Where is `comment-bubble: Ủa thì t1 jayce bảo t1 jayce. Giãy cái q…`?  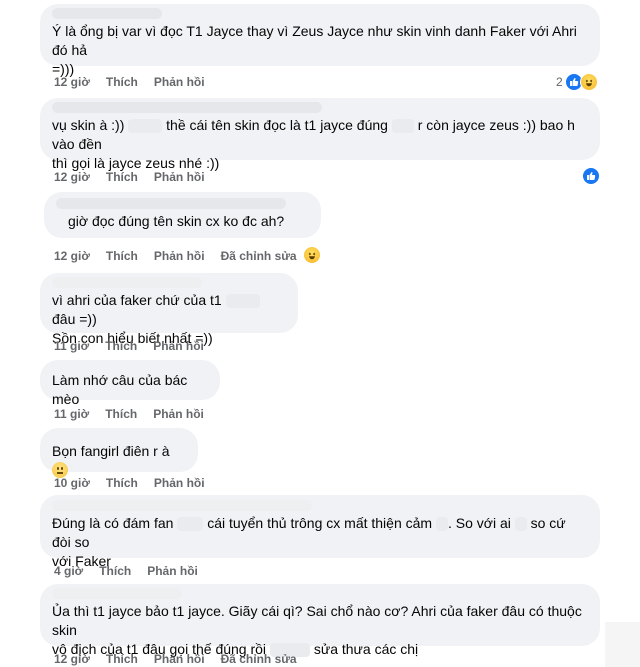
comment-bubble: Ủa thì t1 jayce bảo t1 jayce. Giãy cái q… is located at coordinates (320, 621).